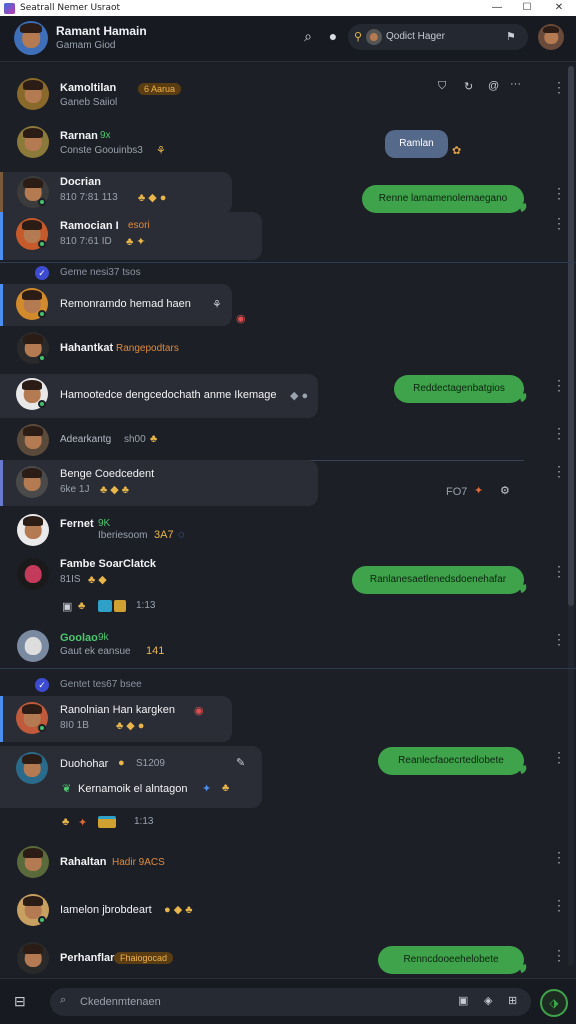 Image resolution: width=576 pixels, height=1024 pixels. I want to click on send-icon: ⬗, so click(554, 1003).